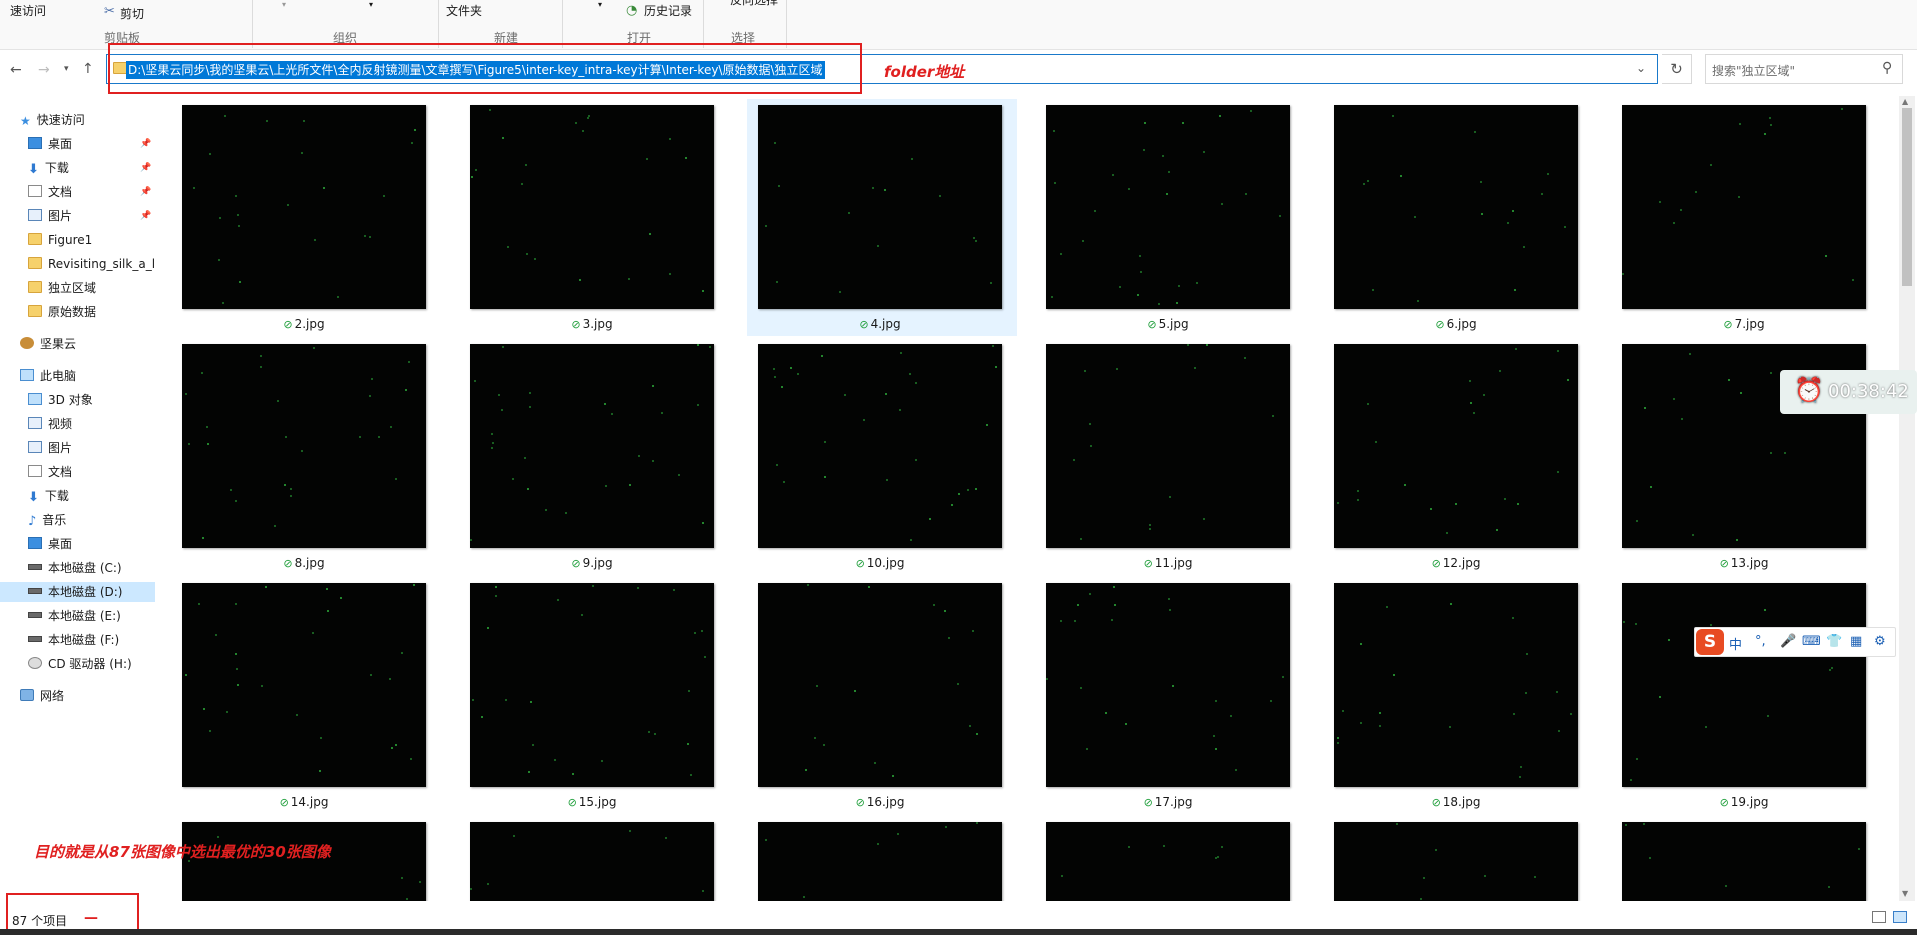 The image size is (1917, 935). I want to click on apps-grid-icon: ▦, so click(1856, 641).